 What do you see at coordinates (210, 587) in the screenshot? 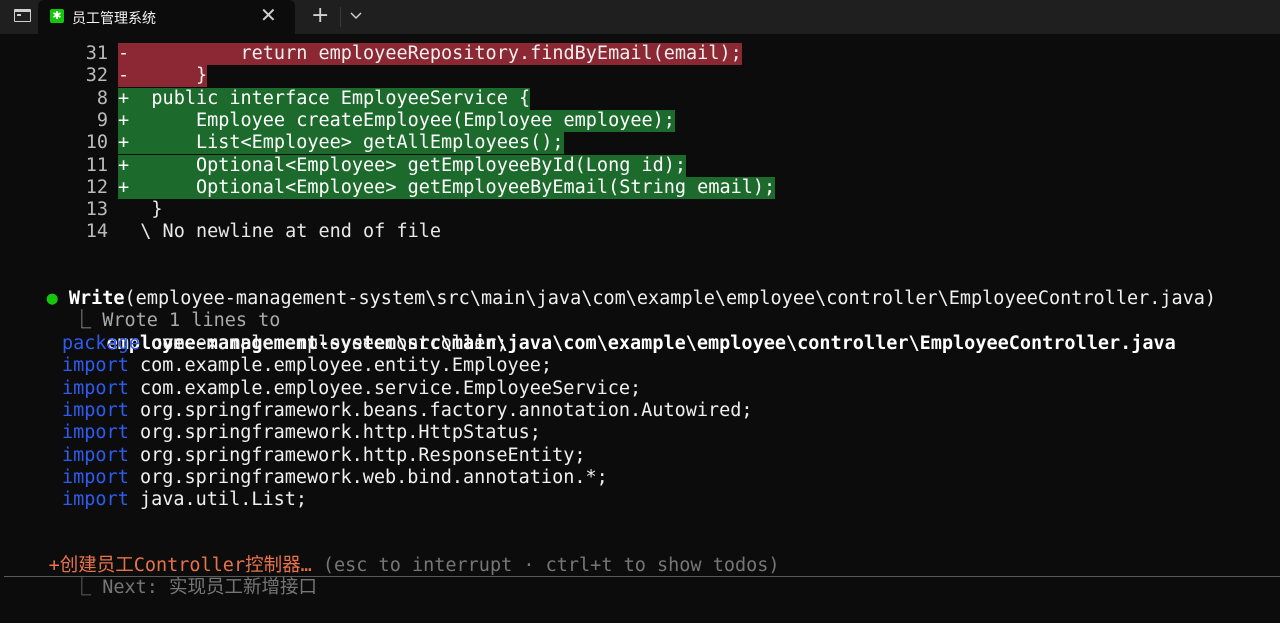
I see `next-task: Next: 实现员工新增接口` at bounding box center [210, 587].